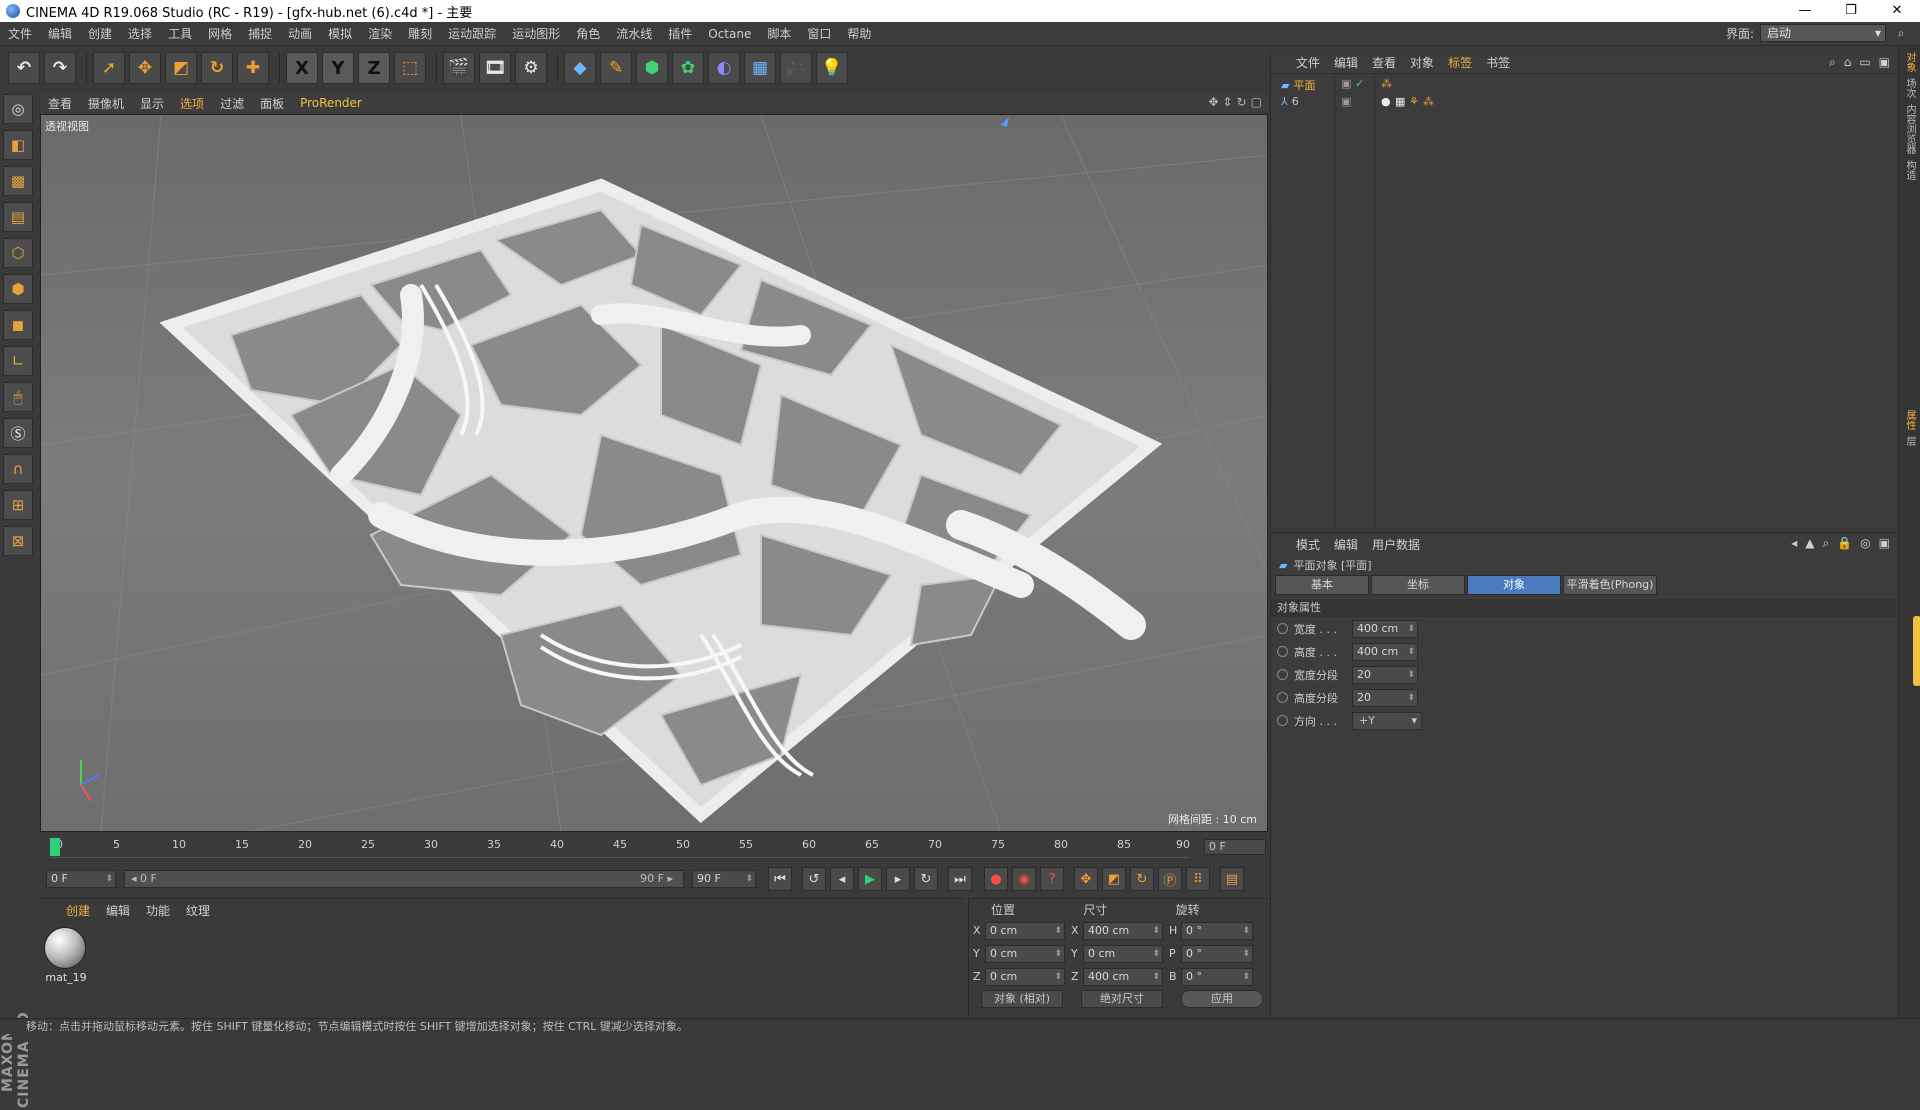  What do you see at coordinates (100, 34) in the screenshot?
I see `menu-create: 创建` at bounding box center [100, 34].